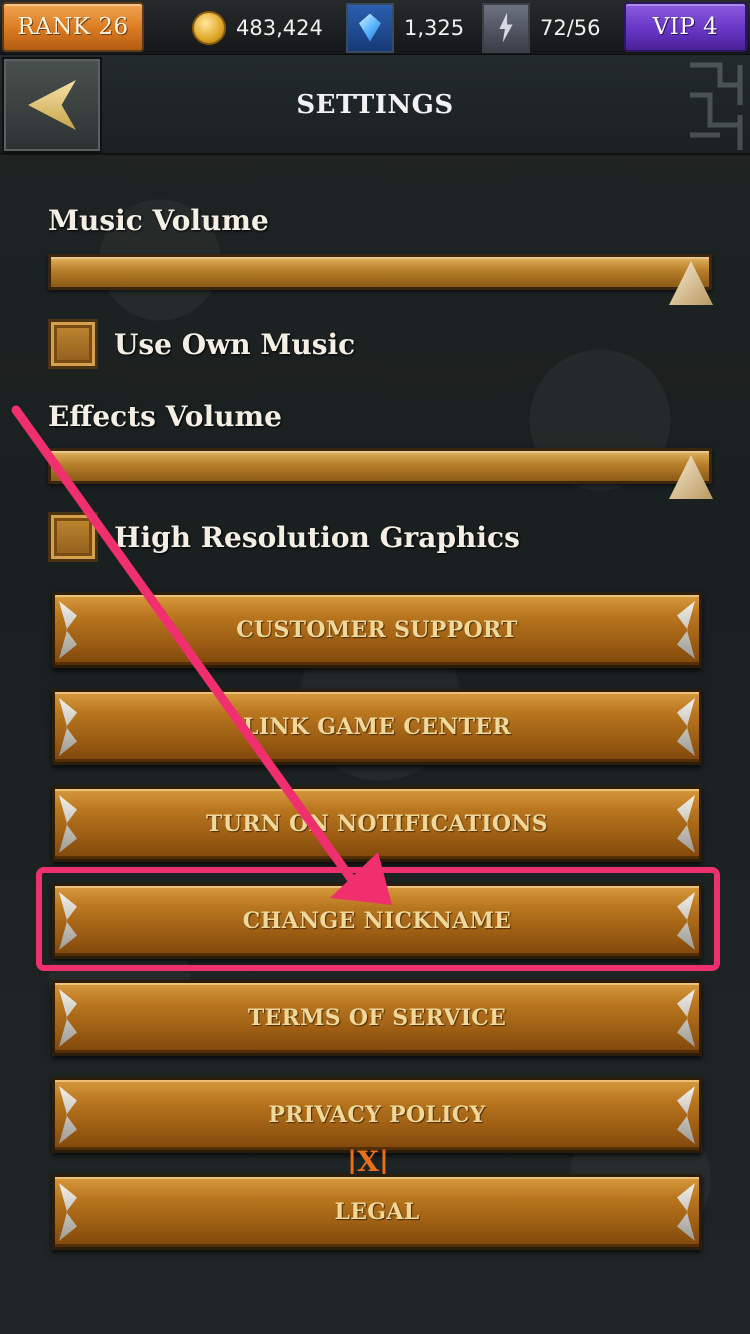 The width and height of the screenshot is (750, 1334). I want to click on button-label: CHANGE NICKNAME, so click(377, 921).